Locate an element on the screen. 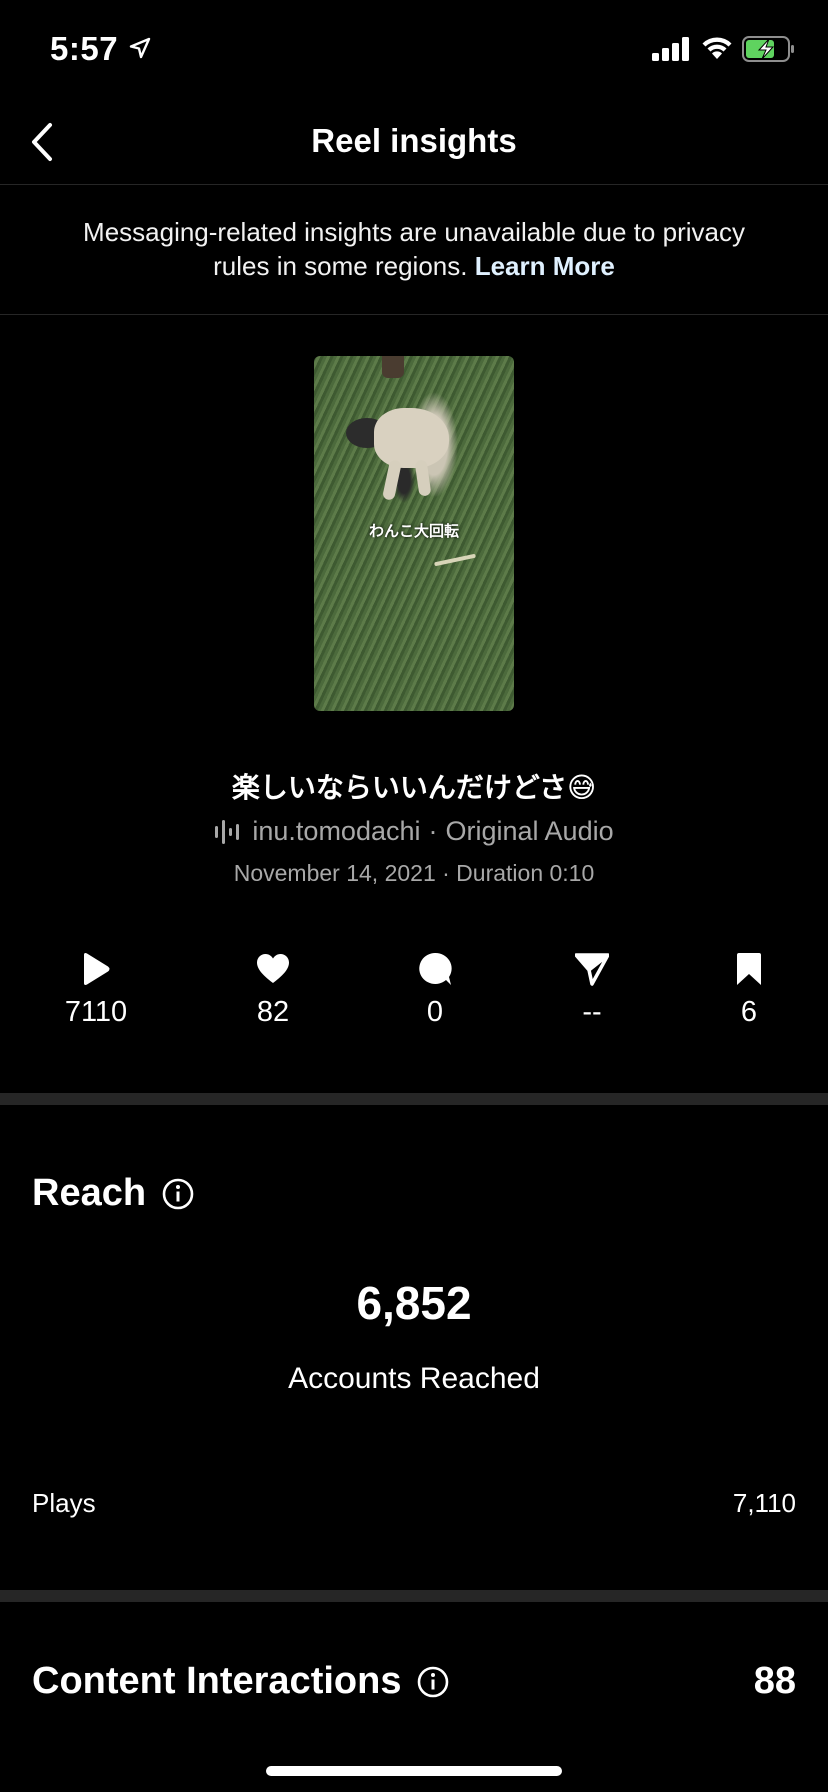 The width and height of the screenshot is (828, 1792). audio-user: inu.tomodachi is located at coordinates (336, 831).